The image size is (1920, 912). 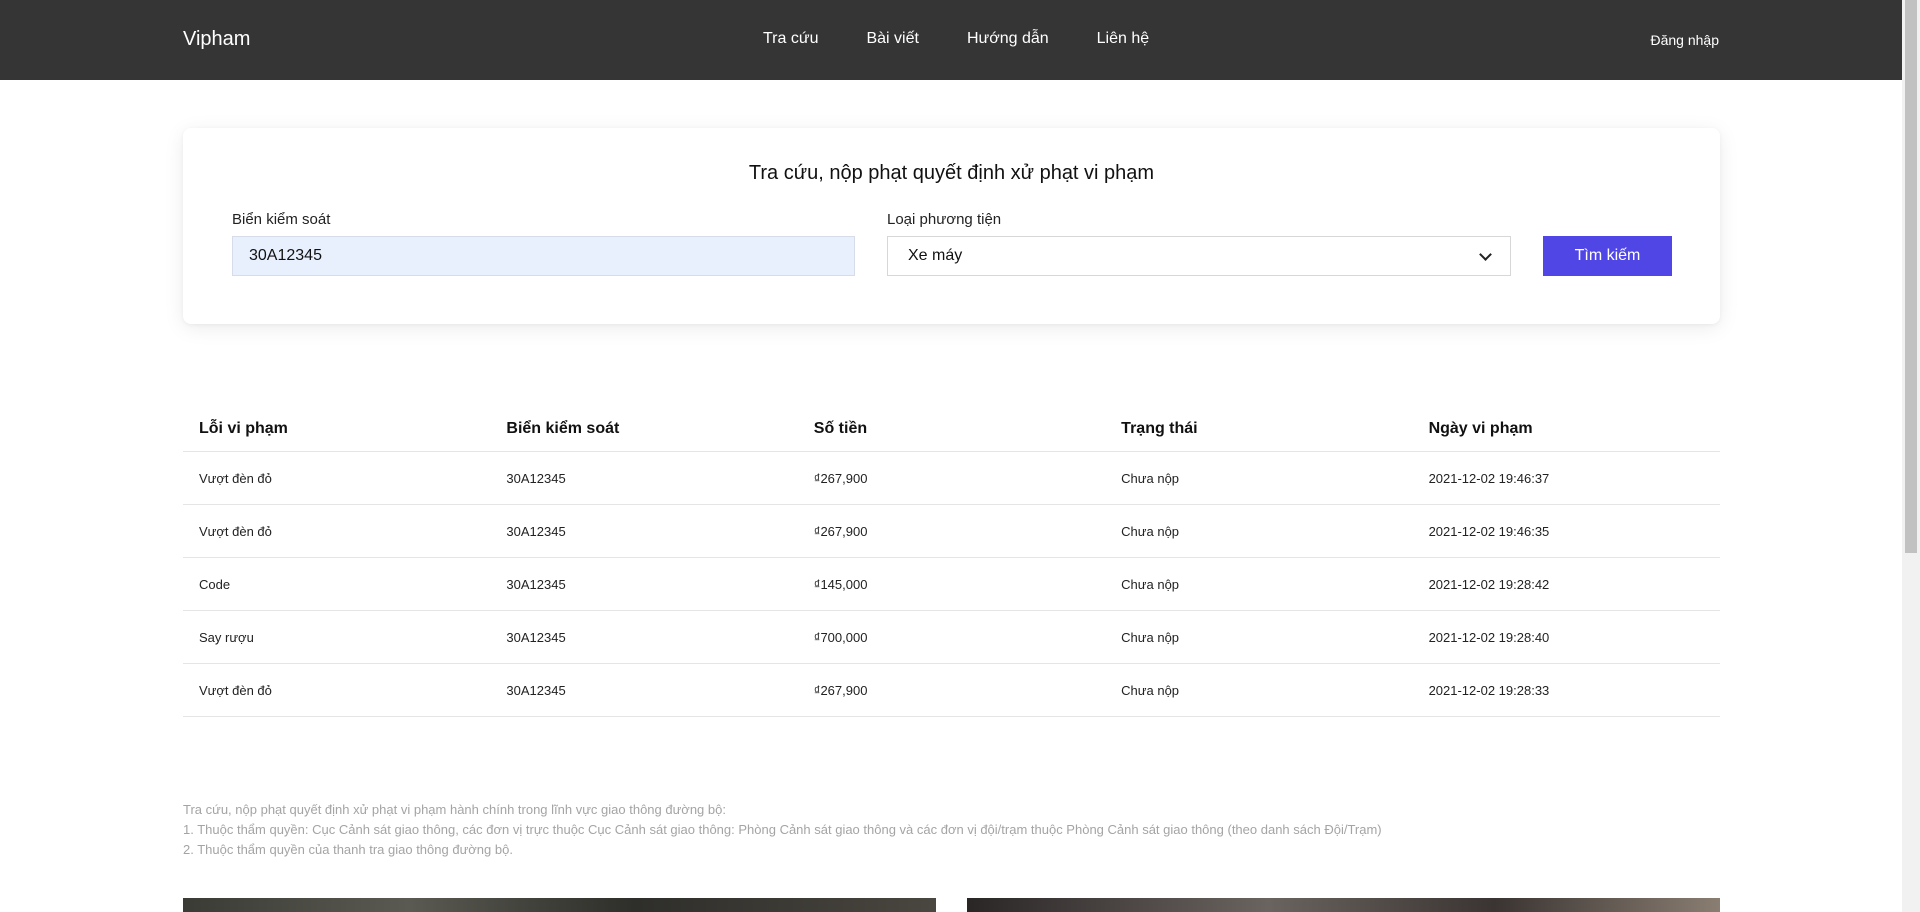 I want to click on brand-logo: Vipham, so click(x=216, y=39).